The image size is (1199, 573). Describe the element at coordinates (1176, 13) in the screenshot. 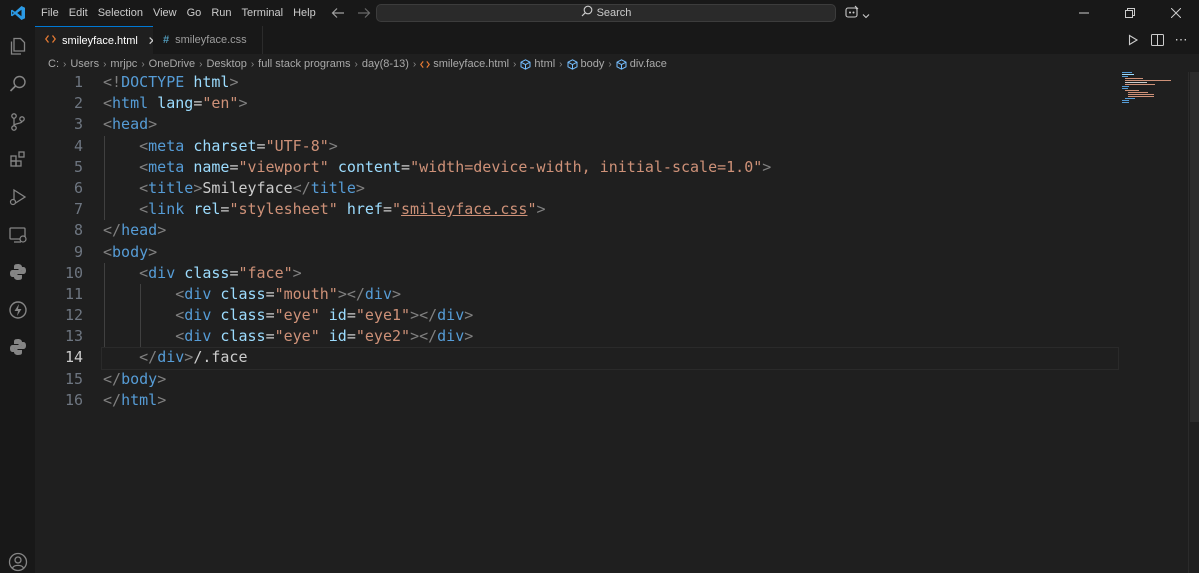

I see `close-window-button` at that location.